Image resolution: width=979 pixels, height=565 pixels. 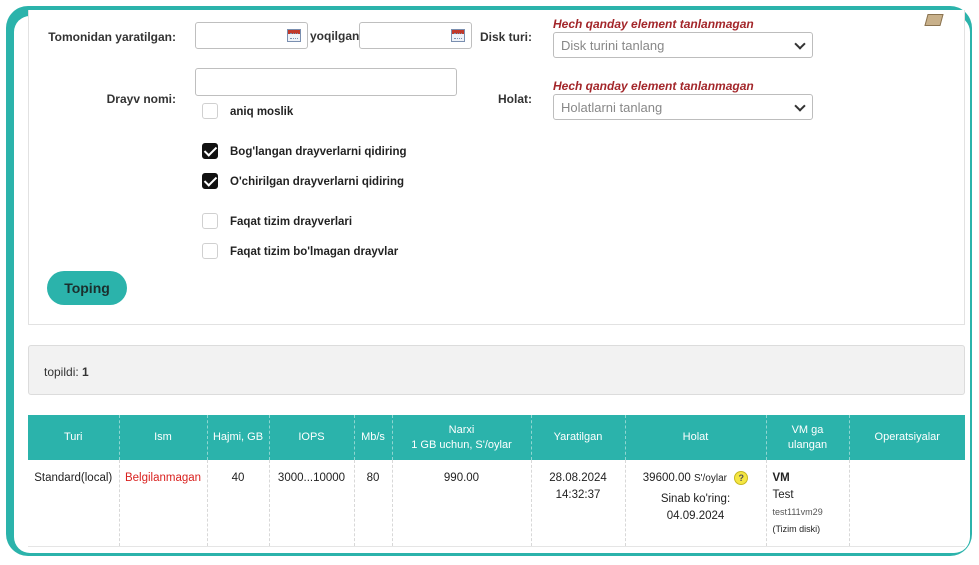 I want to click on vm-disk-type: (Tizim diski), so click(x=796, y=529).